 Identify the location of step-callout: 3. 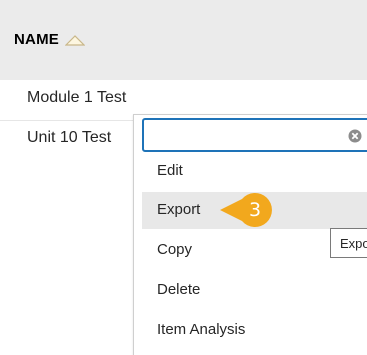
(249, 210).